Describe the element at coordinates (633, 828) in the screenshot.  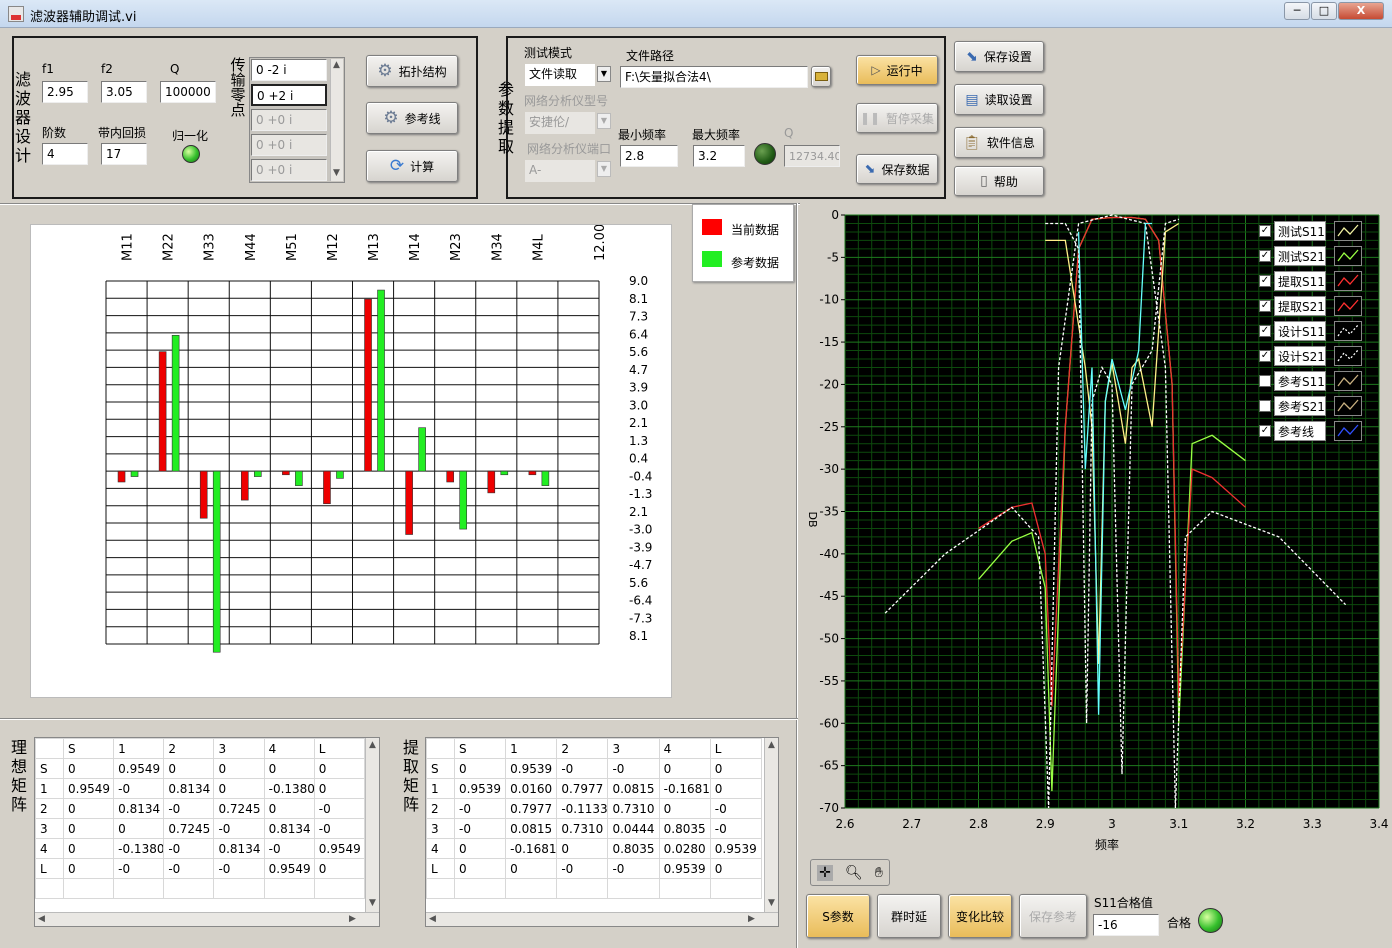
I see `matrix-cell: 0.0444` at that location.